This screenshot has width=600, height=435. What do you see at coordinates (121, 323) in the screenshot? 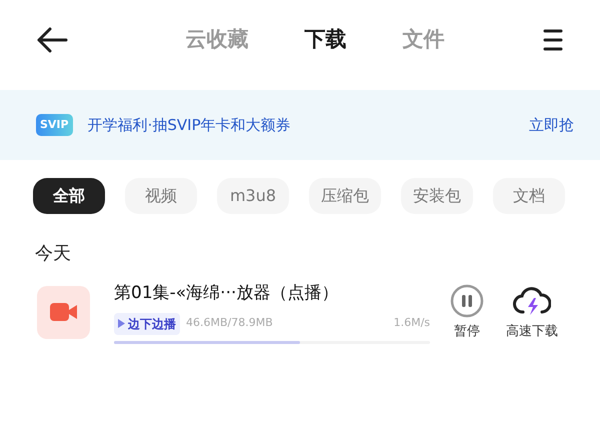
I see `play-icon` at bounding box center [121, 323].